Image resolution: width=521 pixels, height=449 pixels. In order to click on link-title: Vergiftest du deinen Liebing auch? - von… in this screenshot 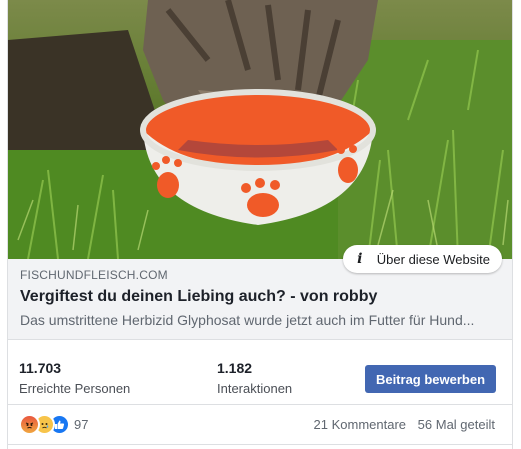, I will do `click(260, 297)`.